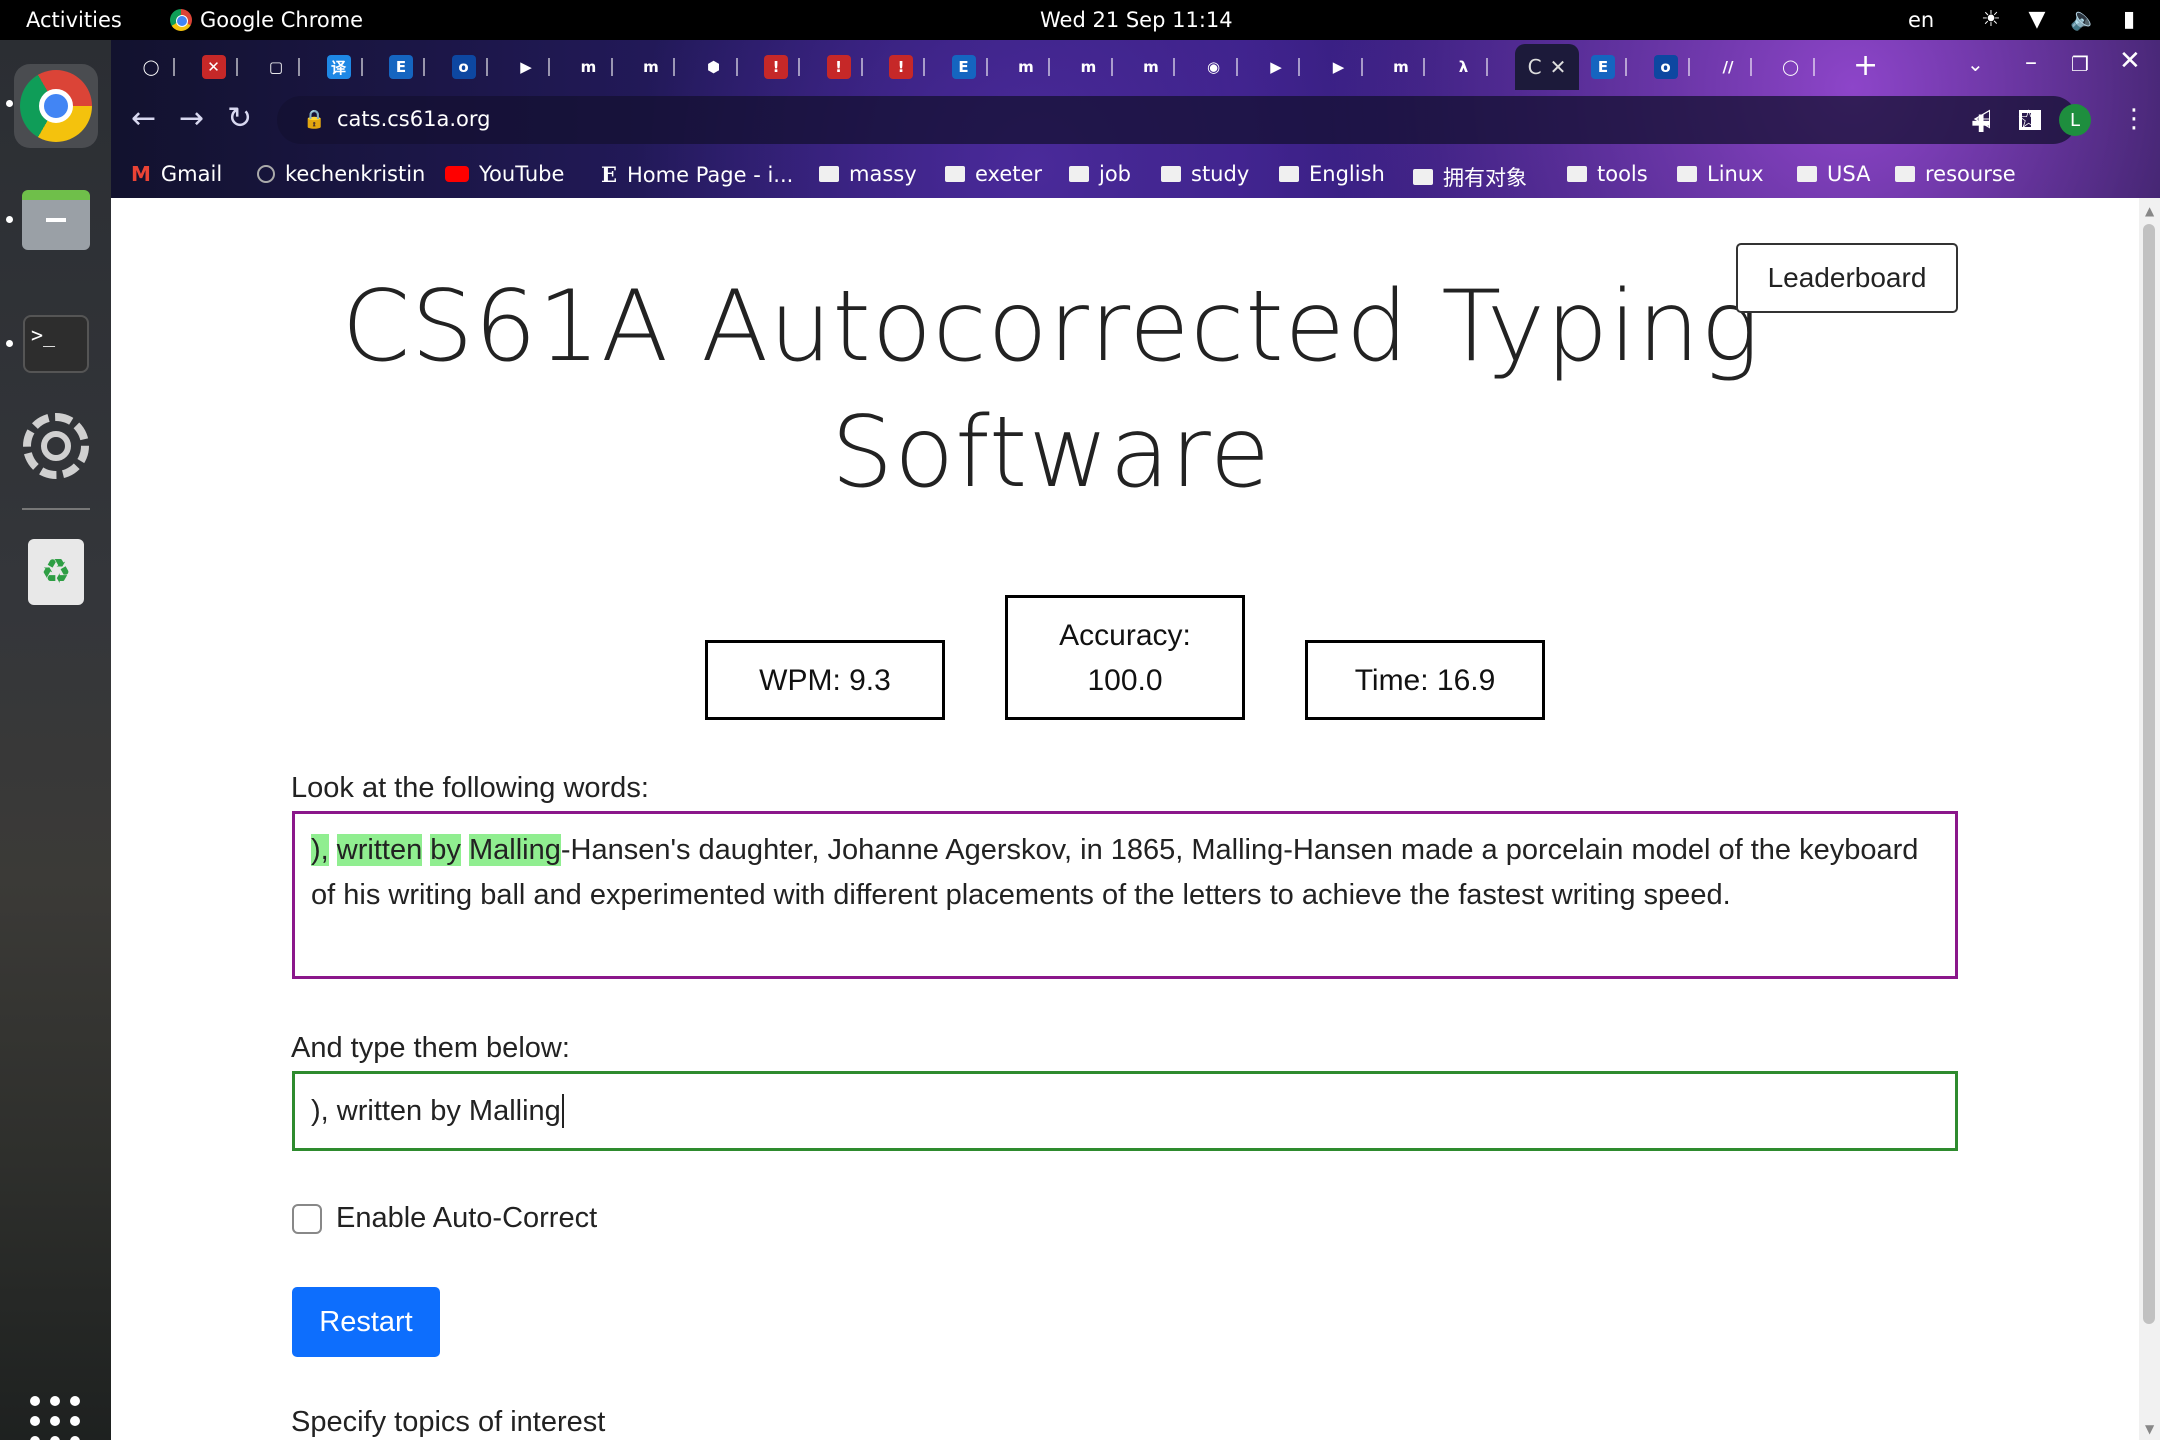 This screenshot has width=2160, height=1440. Describe the element at coordinates (56, 220) in the screenshot. I see `dock-files` at that location.